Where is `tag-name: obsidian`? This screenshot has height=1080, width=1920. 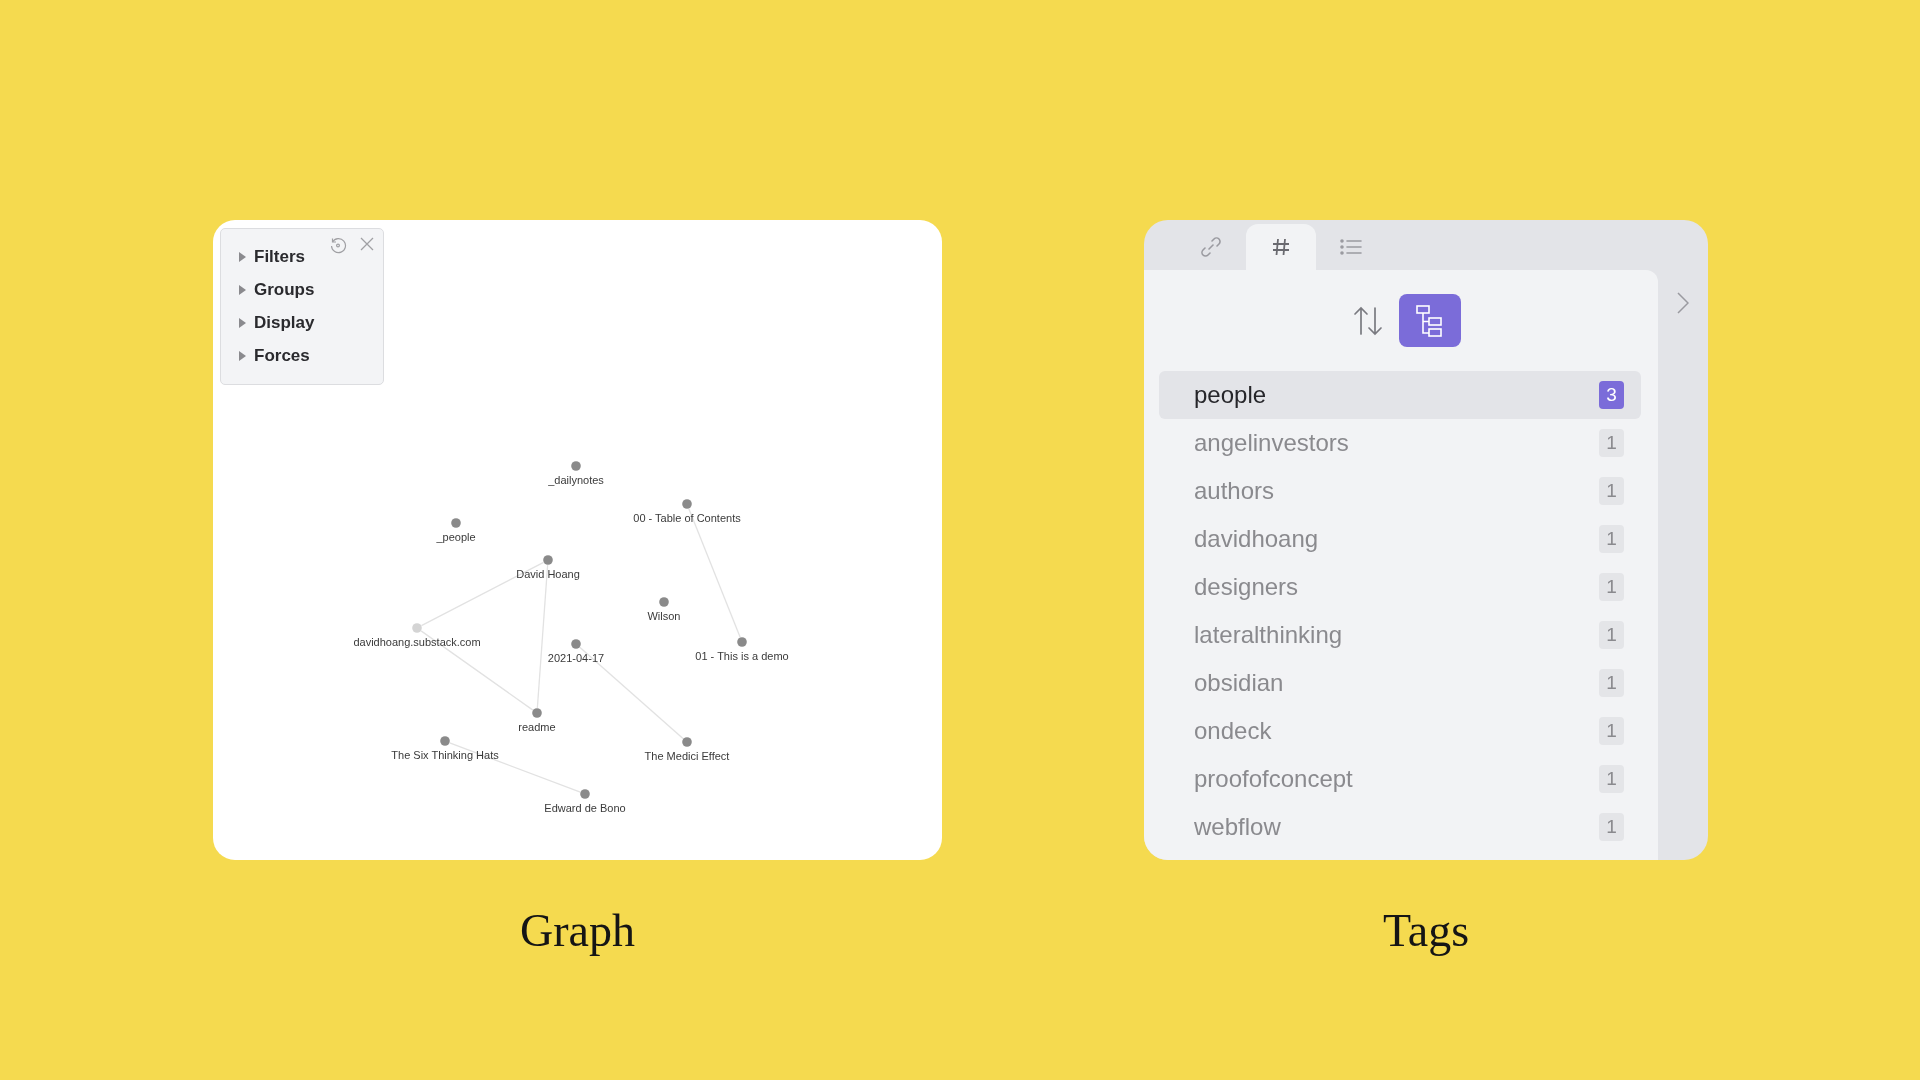 tag-name: obsidian is located at coordinates (1239, 683).